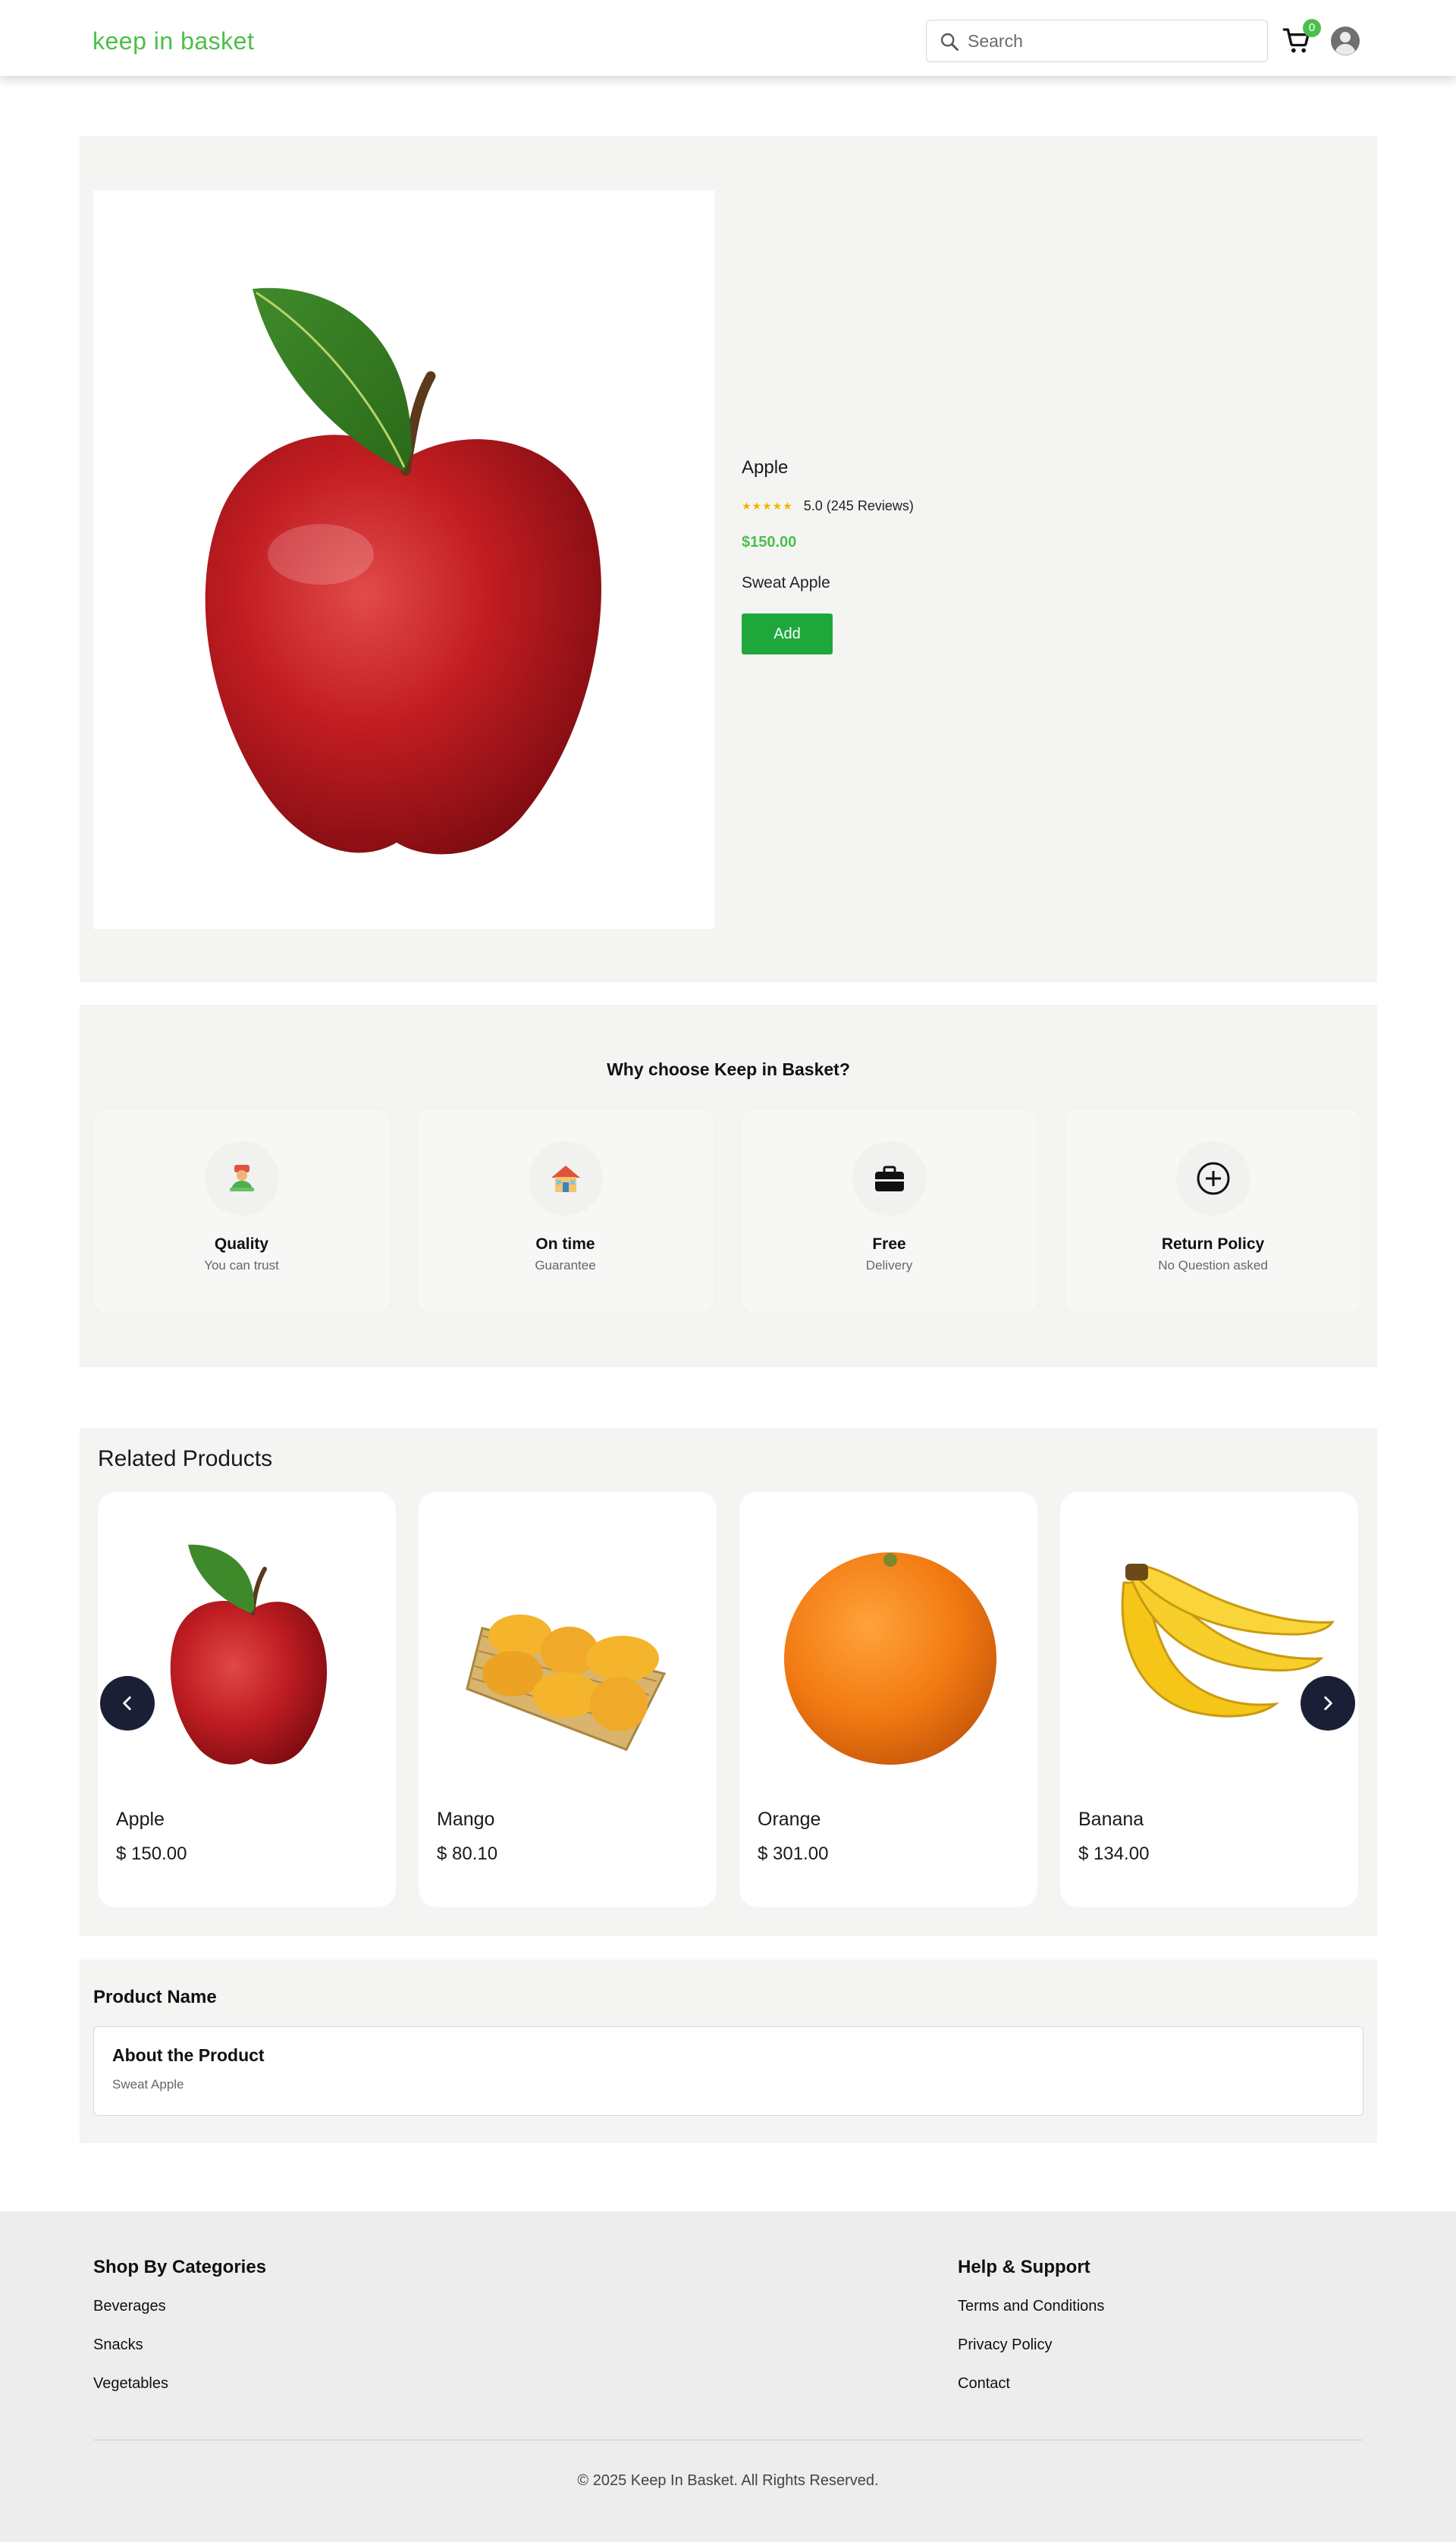 Image resolution: width=1456 pixels, height=2542 pixels. What do you see at coordinates (1213, 1265) in the screenshot?
I see `feature-subtitle: No Question asked` at bounding box center [1213, 1265].